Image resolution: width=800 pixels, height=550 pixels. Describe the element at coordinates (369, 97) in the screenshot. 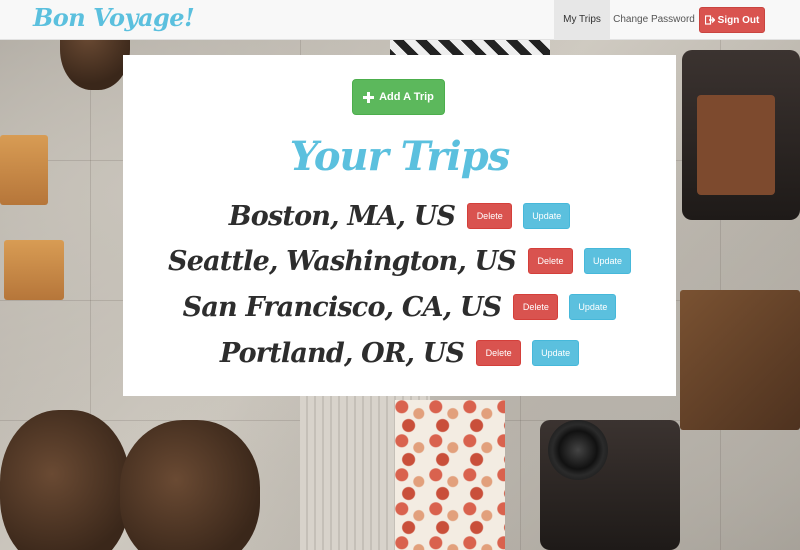

I see `plus-icon` at that location.